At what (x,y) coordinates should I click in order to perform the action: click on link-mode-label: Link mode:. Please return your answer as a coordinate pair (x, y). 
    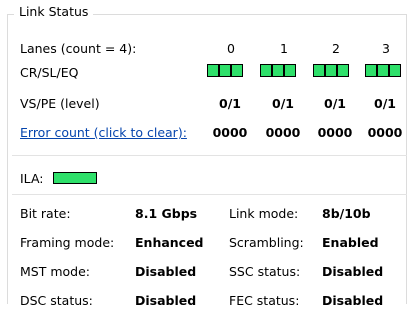
    Looking at the image, I should click on (264, 213).